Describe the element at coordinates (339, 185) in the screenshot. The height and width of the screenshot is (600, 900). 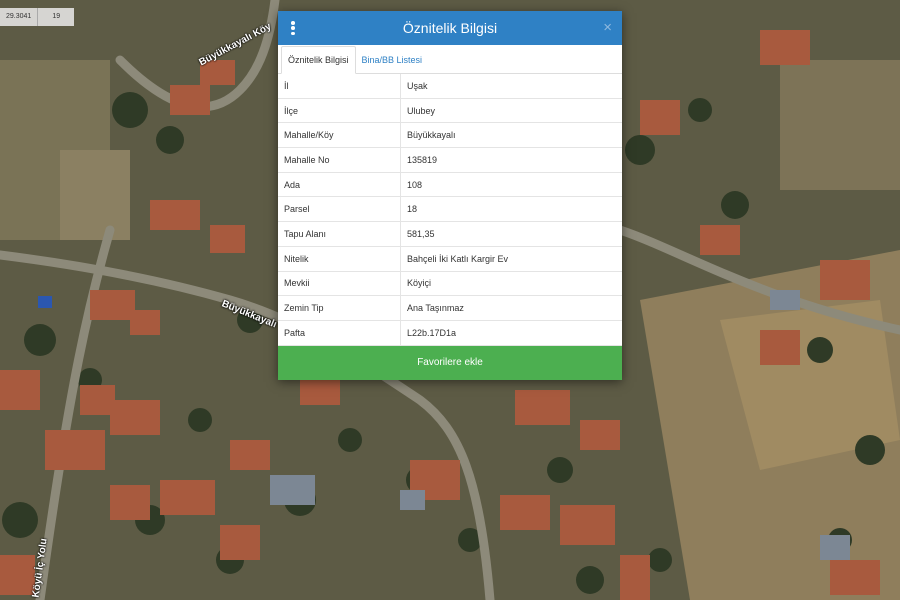
I see `attribute-key: Ada` at that location.